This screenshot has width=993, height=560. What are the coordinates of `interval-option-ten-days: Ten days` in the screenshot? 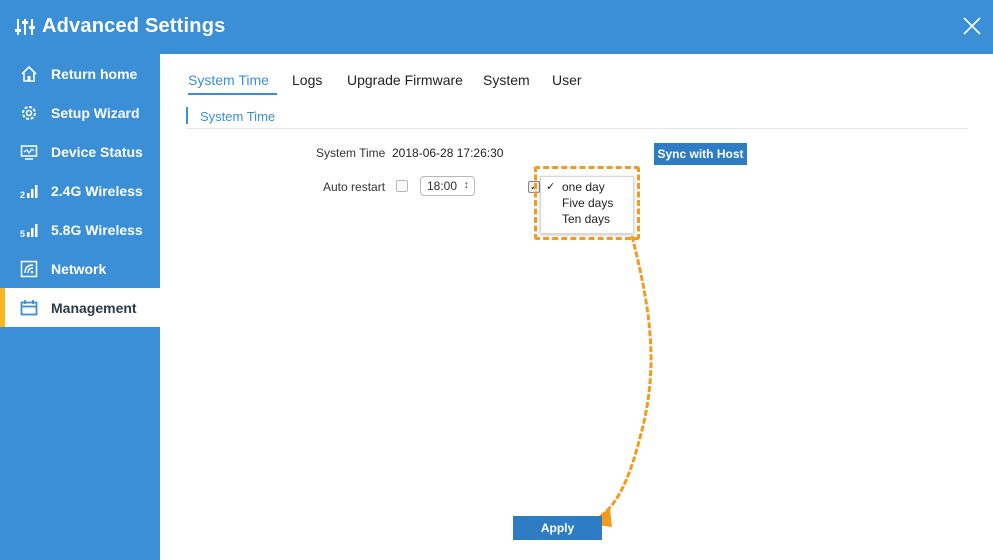 It's located at (587, 219).